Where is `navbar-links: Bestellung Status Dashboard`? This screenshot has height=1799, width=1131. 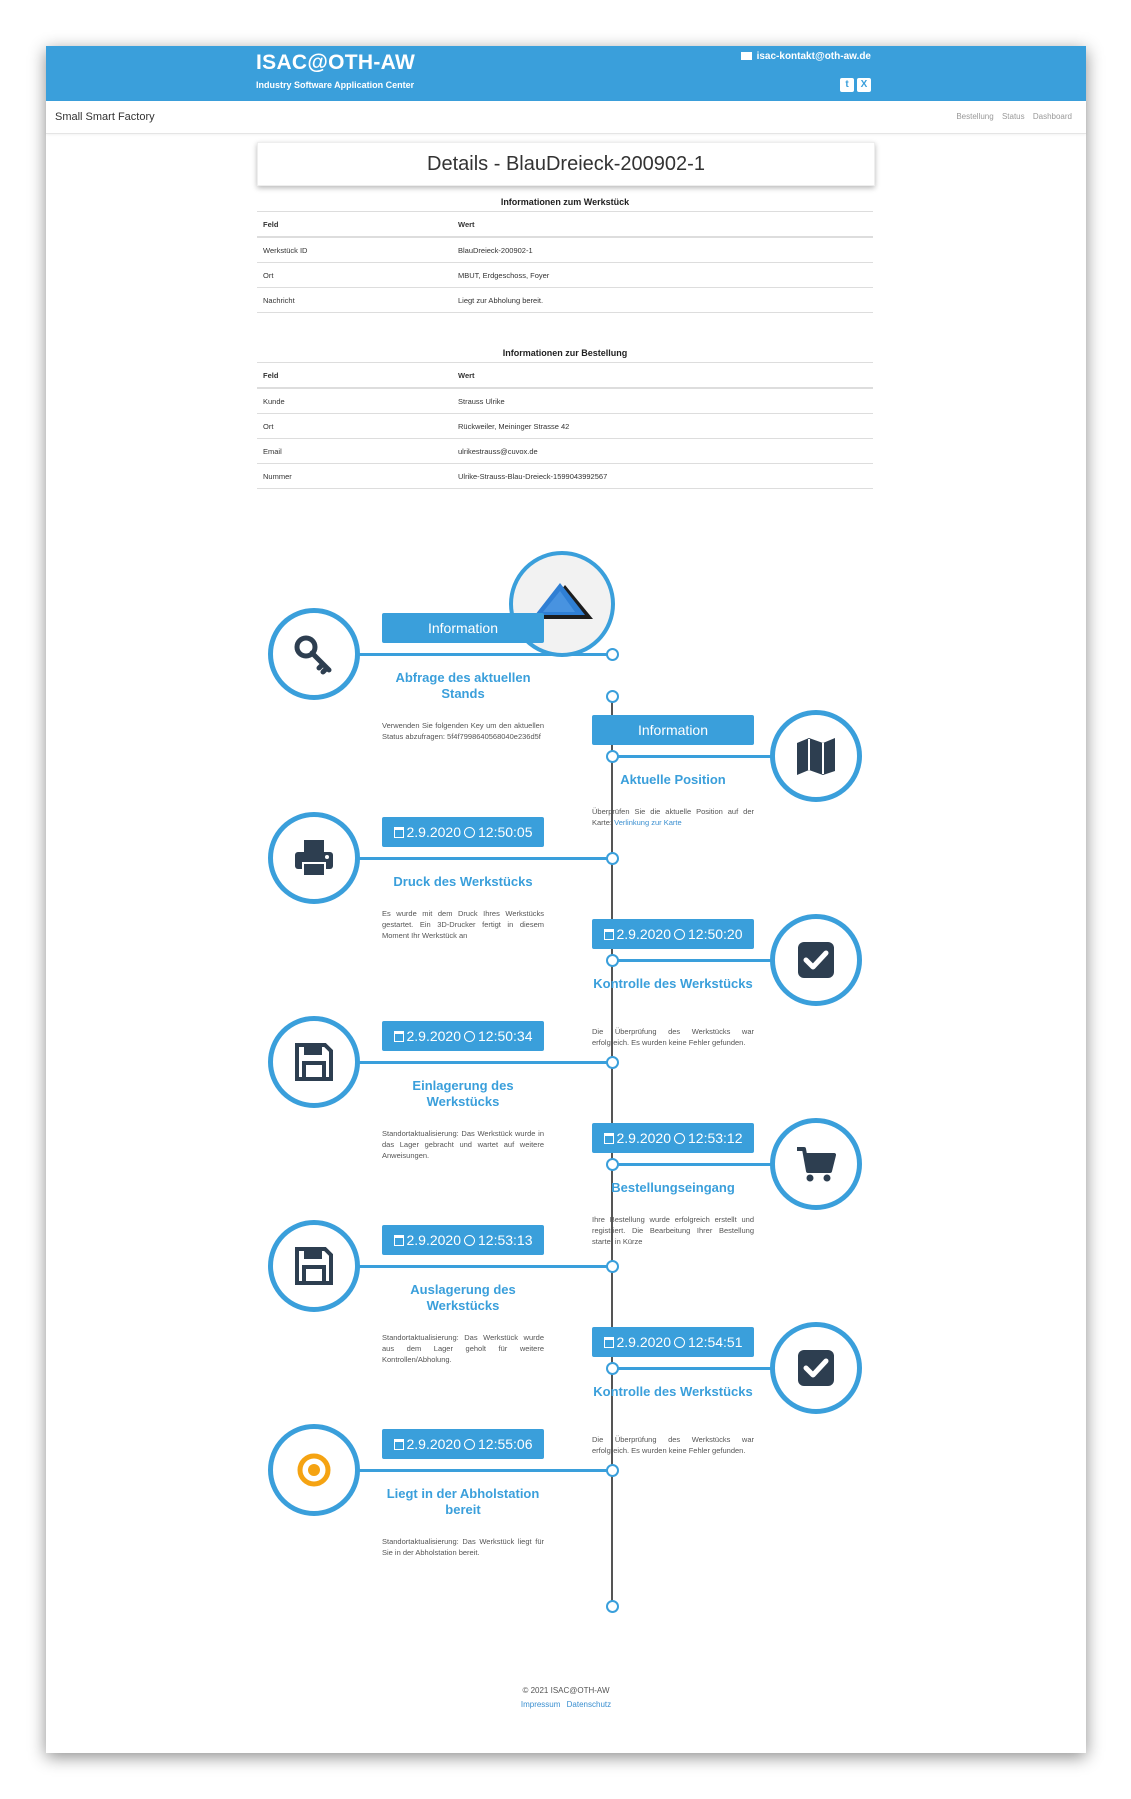 navbar-links: Bestellung Status Dashboard is located at coordinates (1011, 116).